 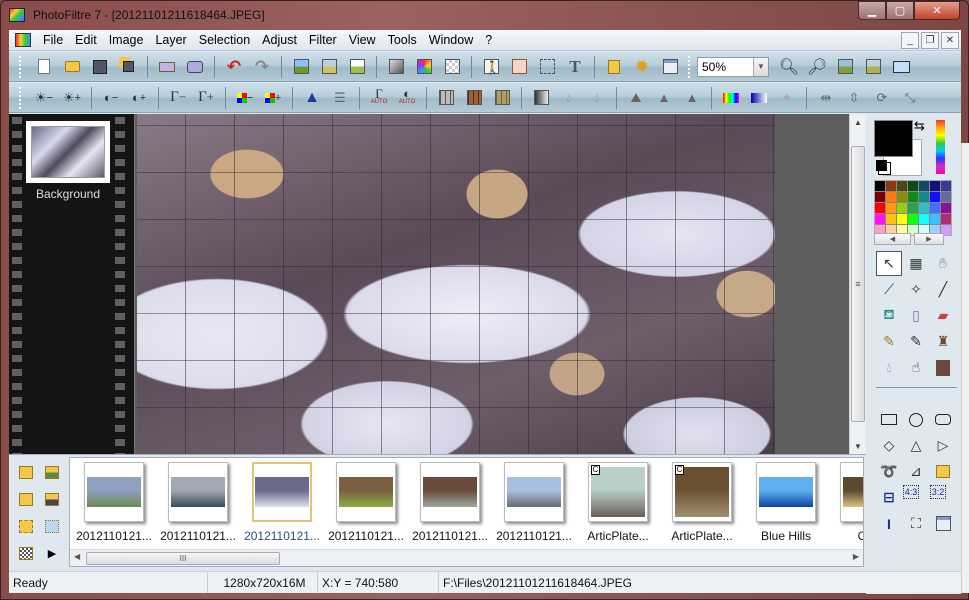 What do you see at coordinates (759, 98) in the screenshot?
I see `gradient2-icon` at bounding box center [759, 98].